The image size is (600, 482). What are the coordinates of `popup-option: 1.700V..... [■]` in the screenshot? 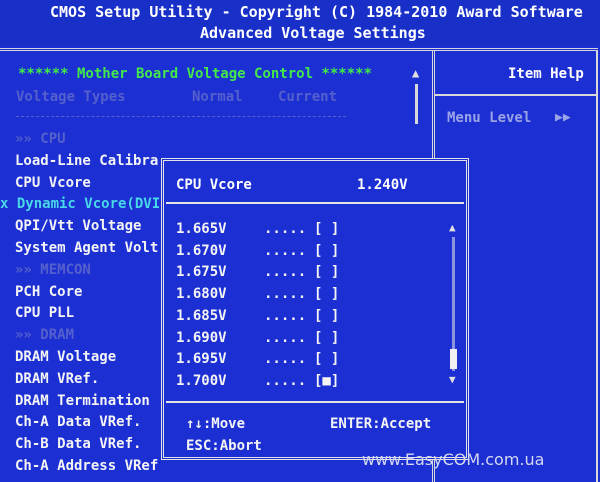 It's located at (257, 381).